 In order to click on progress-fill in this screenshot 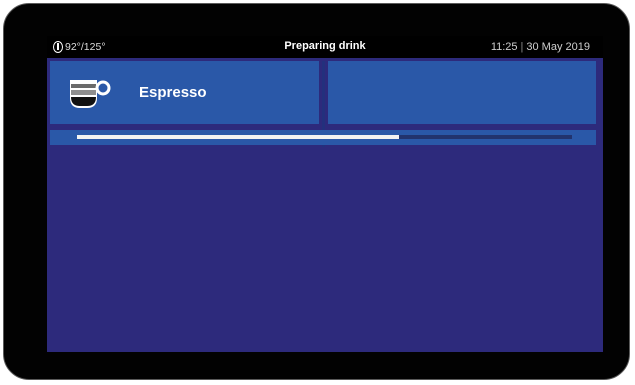, I will do `click(238, 137)`.